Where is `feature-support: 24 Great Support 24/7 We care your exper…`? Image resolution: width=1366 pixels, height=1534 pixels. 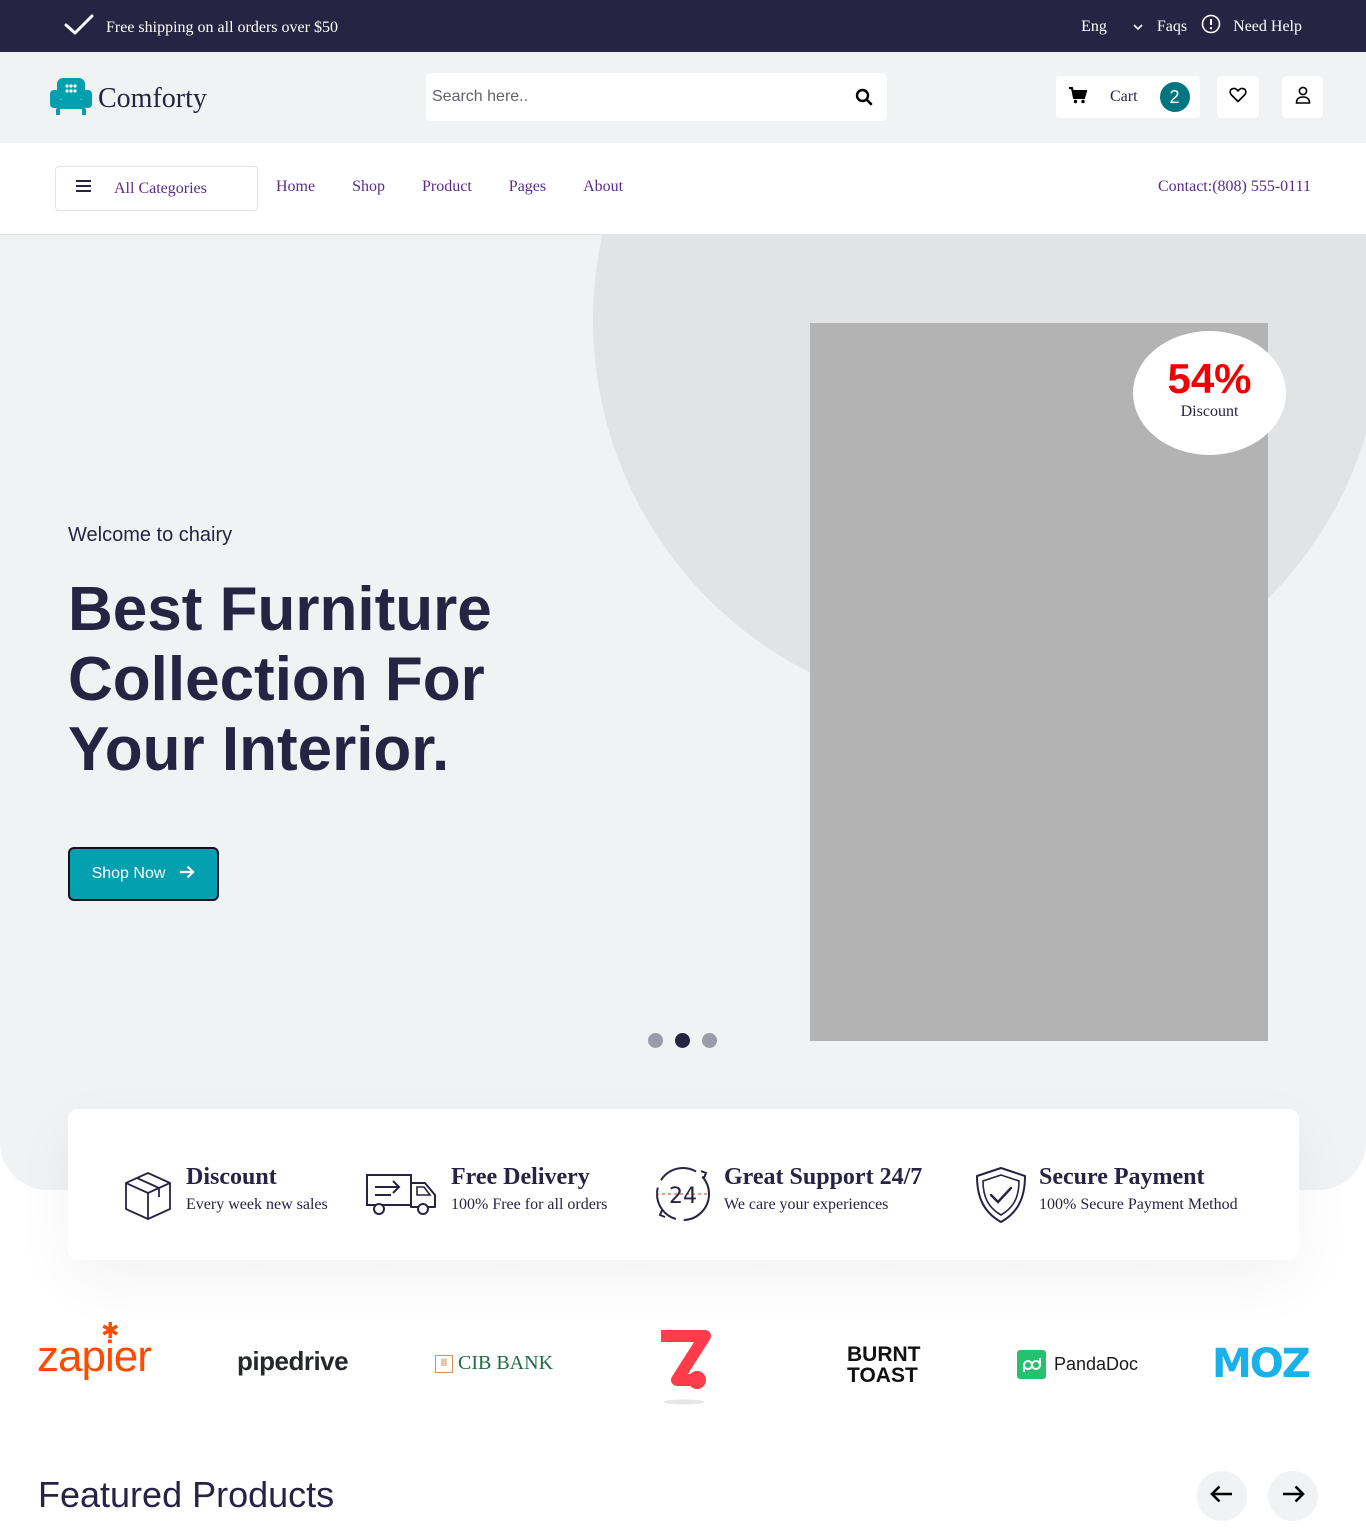 feature-support: 24 Great Support 24/7 We care your exper… is located at coordinates (787, 1196).